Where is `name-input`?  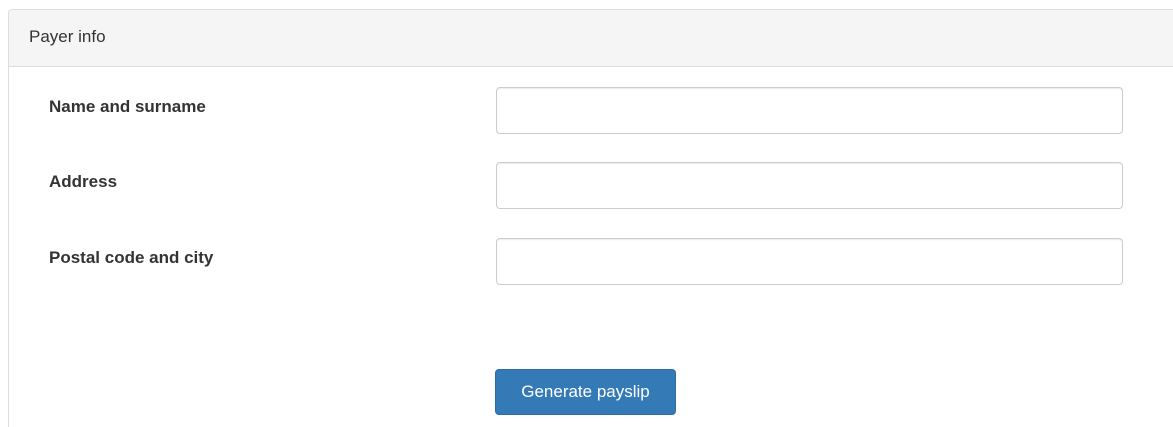
name-input is located at coordinates (809, 110).